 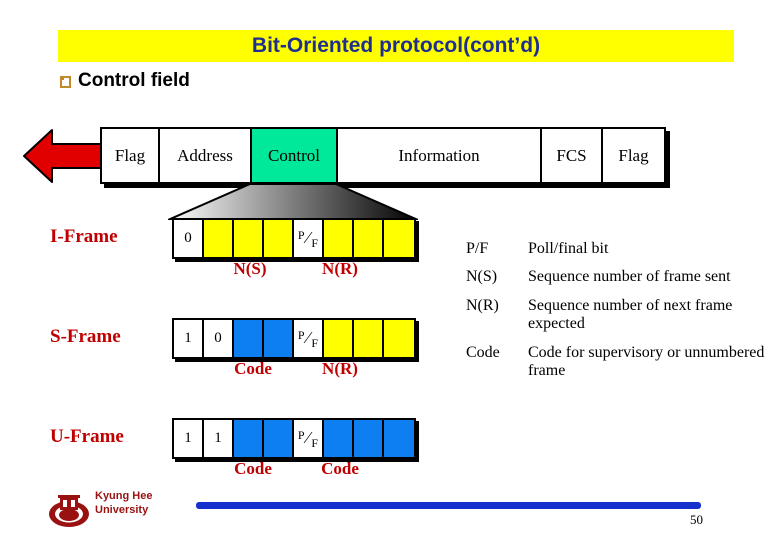 What do you see at coordinates (630, 314) in the screenshot?
I see `legend-description: Sequence number of next frame expected` at bounding box center [630, 314].